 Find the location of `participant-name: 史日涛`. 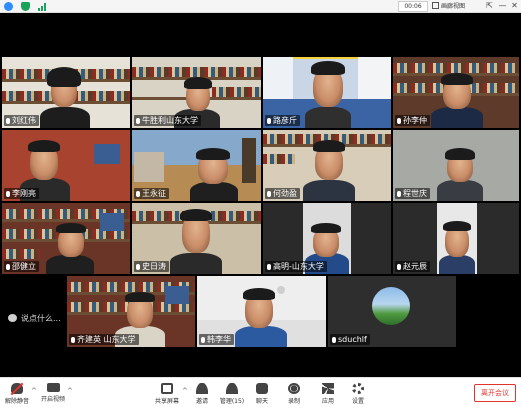

participant-name: 史日涛 is located at coordinates (151, 266).